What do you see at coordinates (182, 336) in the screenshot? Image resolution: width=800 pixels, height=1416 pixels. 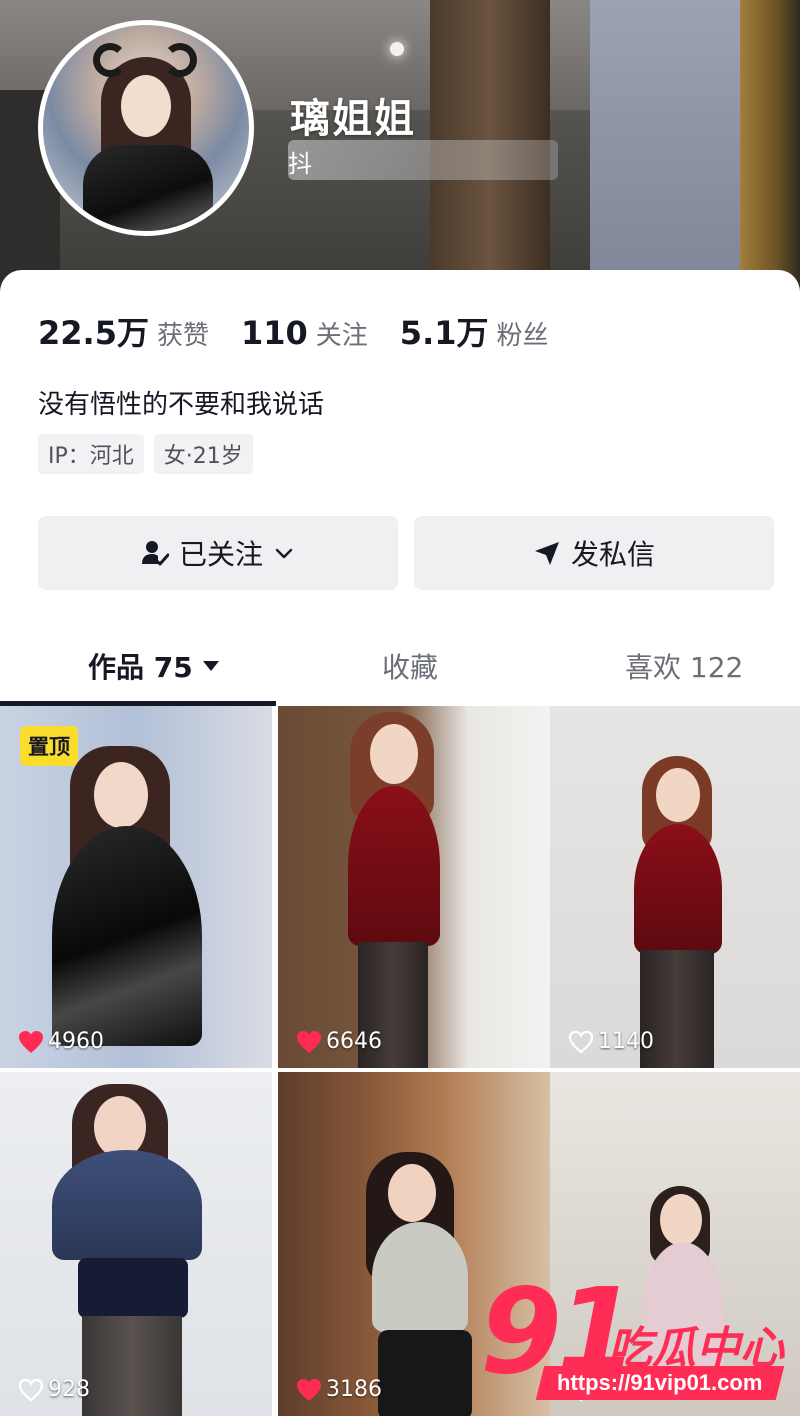 I see `stat-likes-label: 获赞` at bounding box center [182, 336].